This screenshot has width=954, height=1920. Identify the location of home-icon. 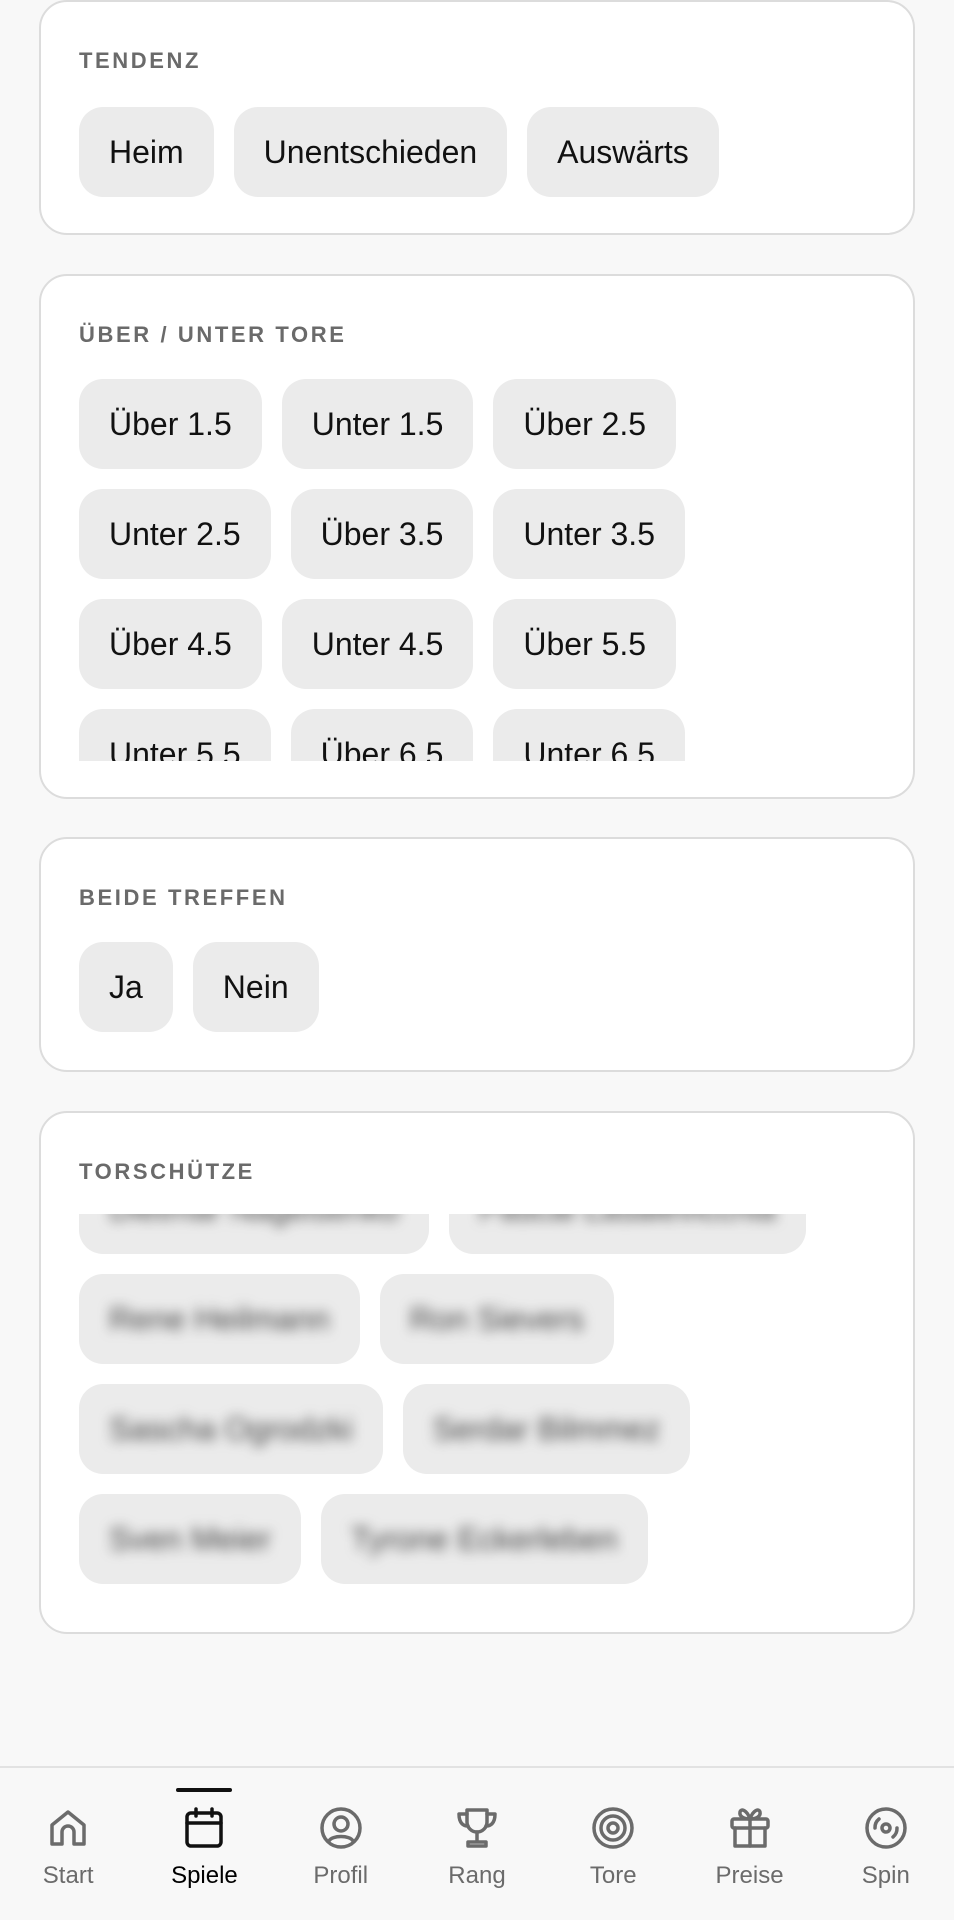
(68, 1828).